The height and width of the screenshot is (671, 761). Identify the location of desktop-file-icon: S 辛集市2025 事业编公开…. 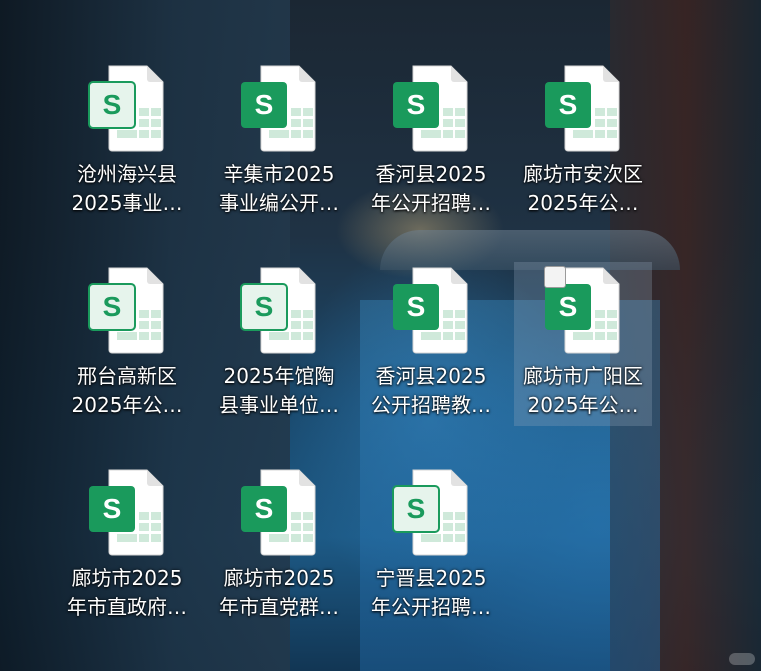
(279, 142).